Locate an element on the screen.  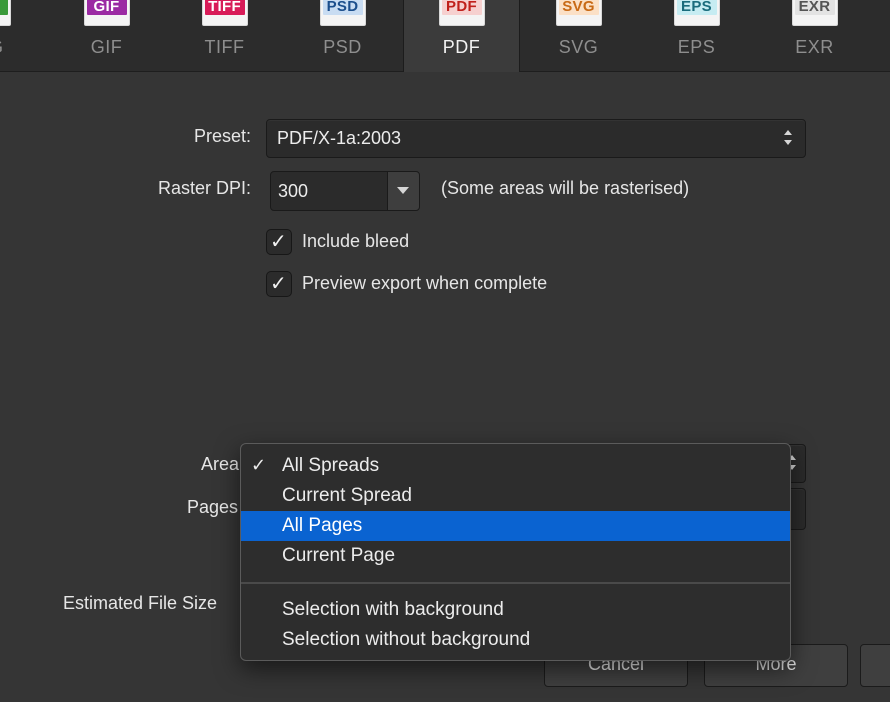
tab-exr: EXR EXR is located at coordinates (814, 35).